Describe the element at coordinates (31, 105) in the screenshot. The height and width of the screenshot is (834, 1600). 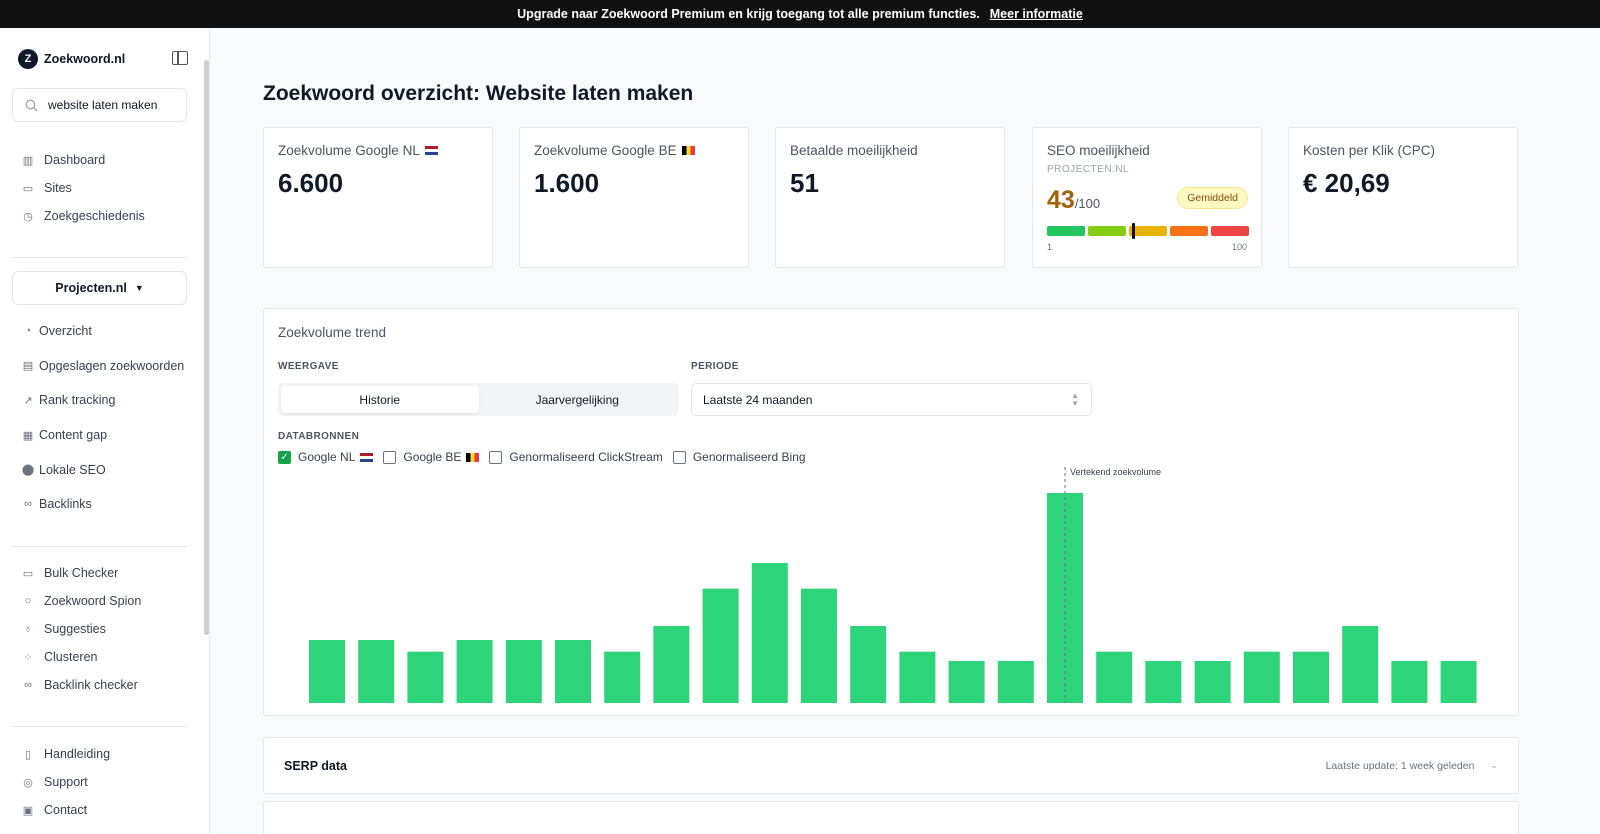
I see `search-icon` at that location.